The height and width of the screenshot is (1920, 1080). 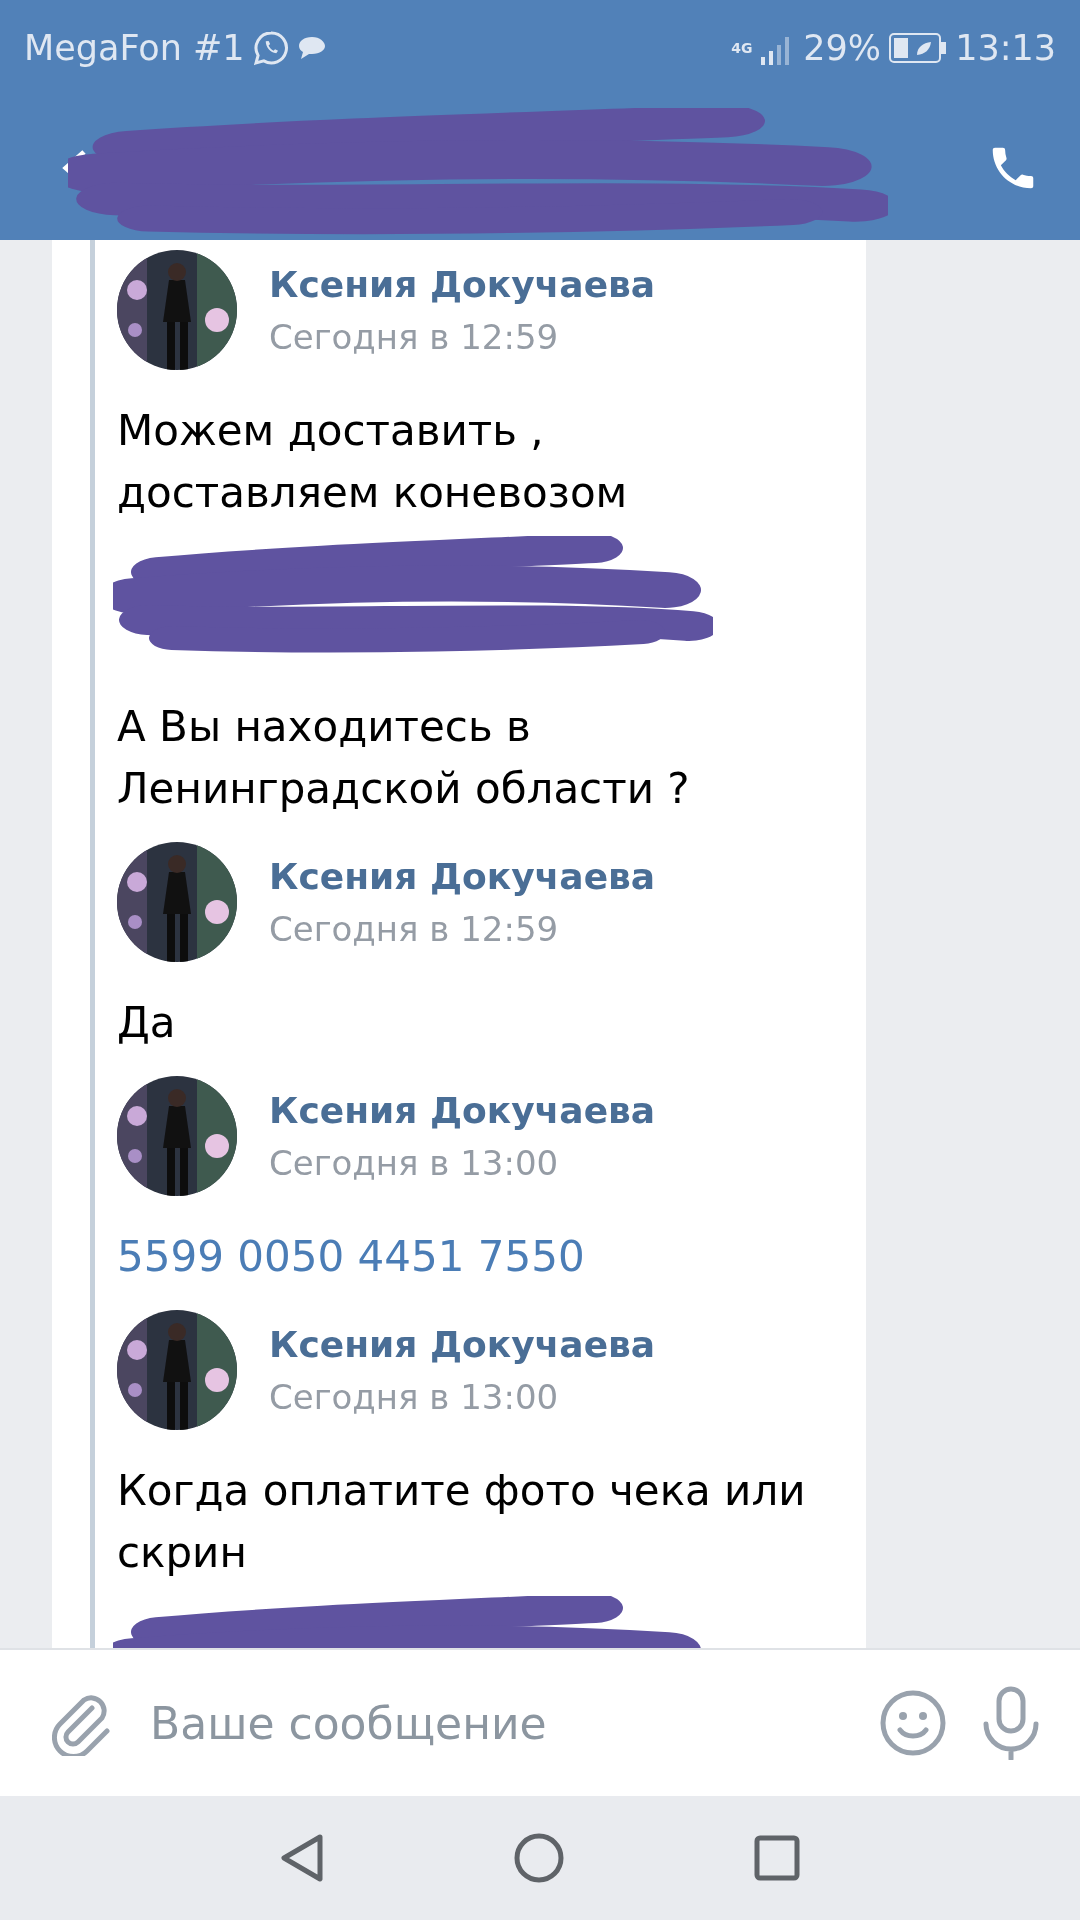 I want to click on message-text: Да, so click(x=147, y=1023).